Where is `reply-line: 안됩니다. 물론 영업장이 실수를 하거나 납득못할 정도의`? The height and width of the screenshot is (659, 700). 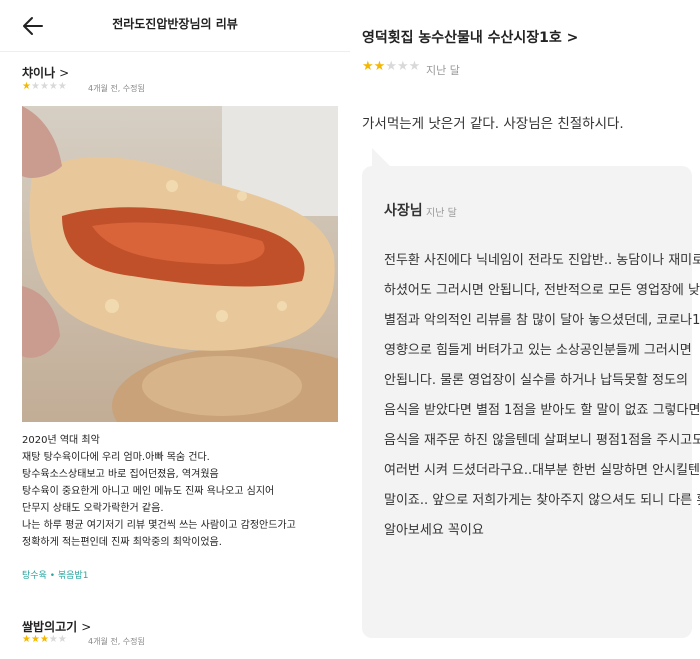
reply-line: 안됩니다. 물론 영업장이 실수를 하거나 납득못할 정도의 is located at coordinates (536, 380).